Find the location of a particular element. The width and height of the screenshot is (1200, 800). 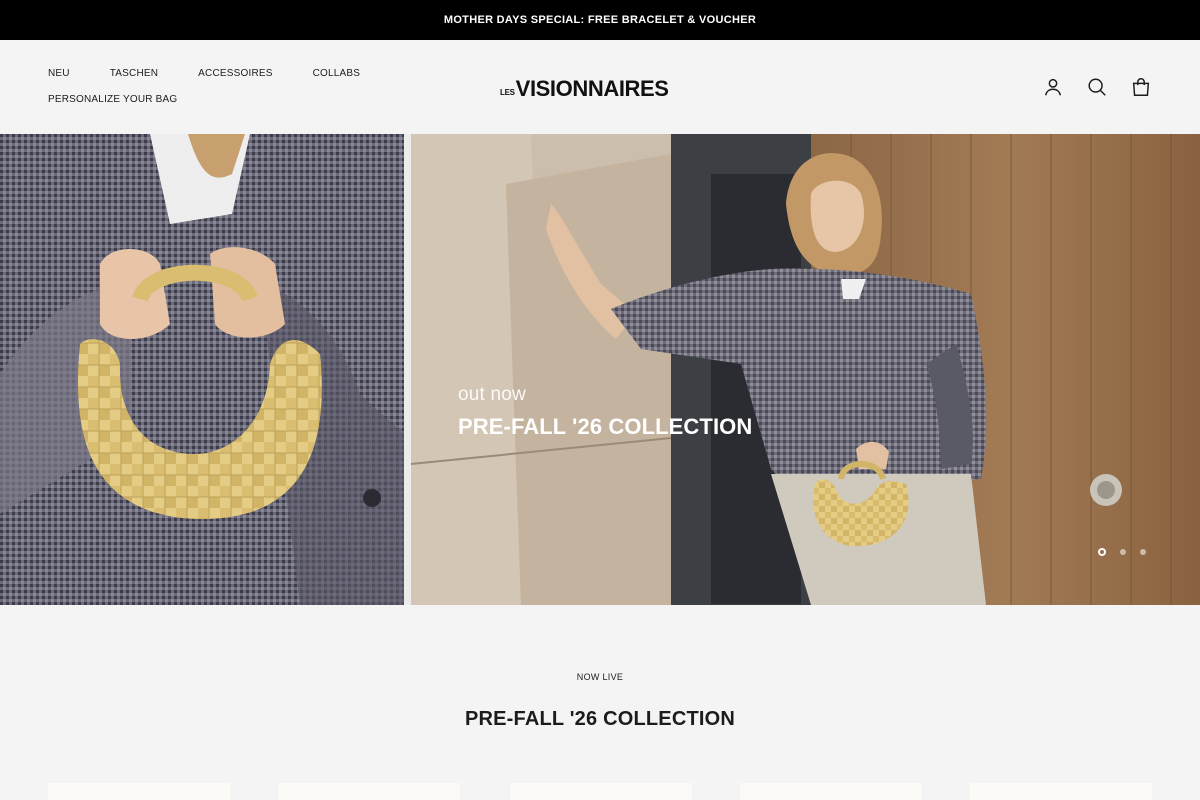

nav-row-1: NEU TASCHEN ACCESSOIRES COLLABS is located at coordinates (248, 81).